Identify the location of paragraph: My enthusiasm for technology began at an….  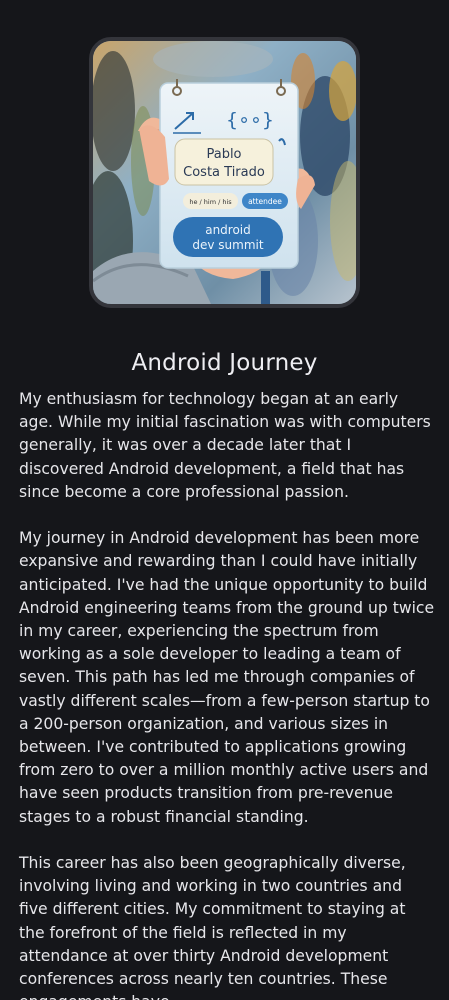
(225, 445).